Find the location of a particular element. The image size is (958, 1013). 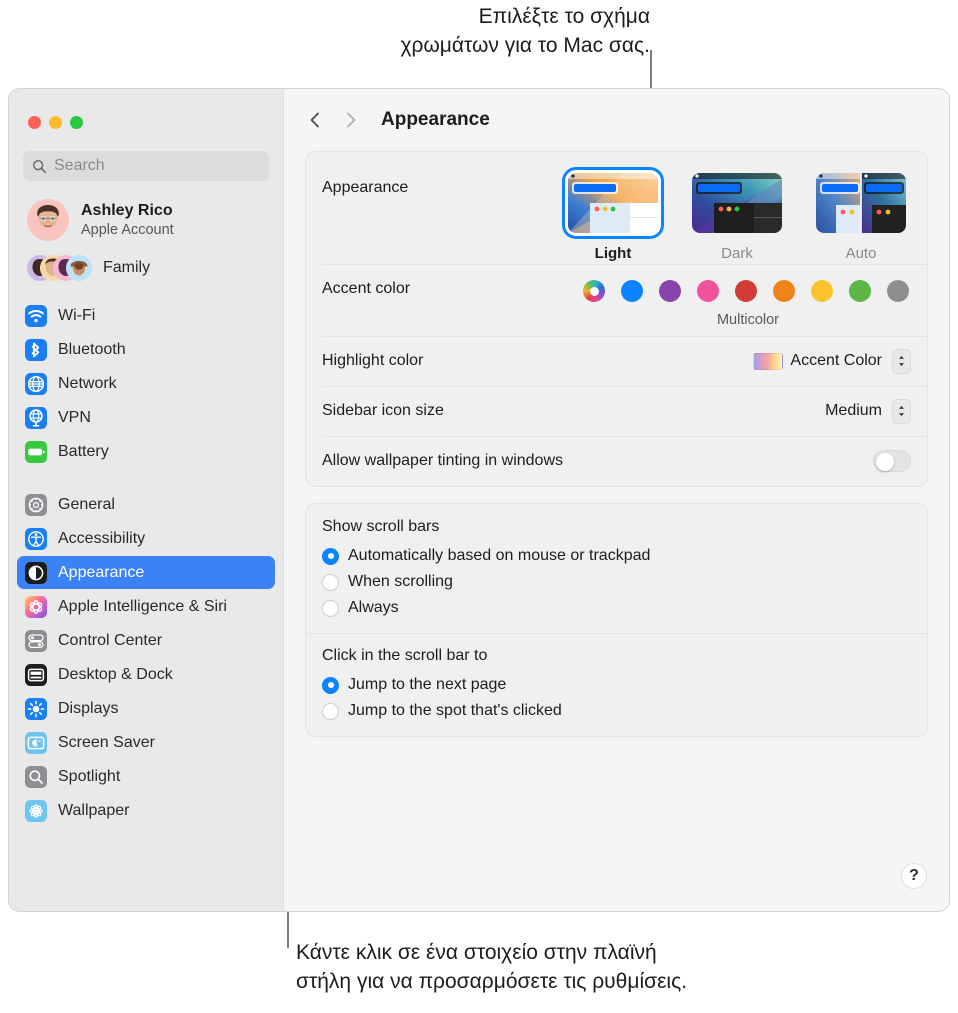

sidebar-item-displays: Displays is located at coordinates (146, 708).